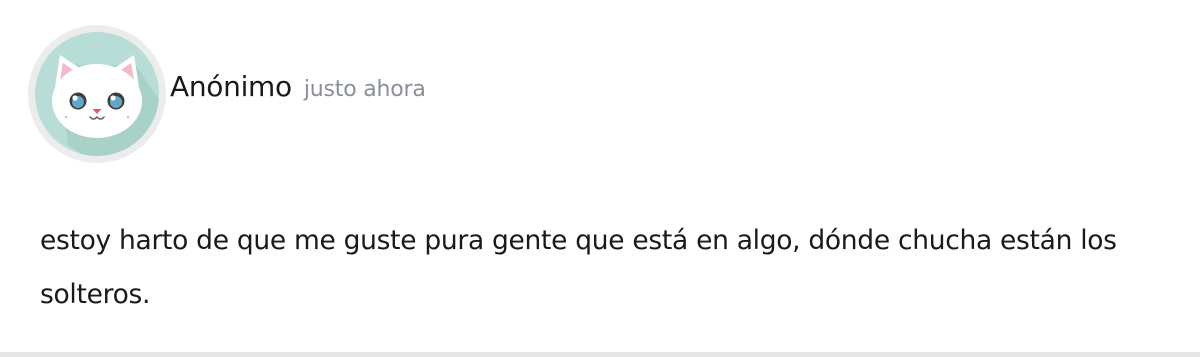 The image size is (1200, 357). I want to click on cat-icon, so click(97, 94).